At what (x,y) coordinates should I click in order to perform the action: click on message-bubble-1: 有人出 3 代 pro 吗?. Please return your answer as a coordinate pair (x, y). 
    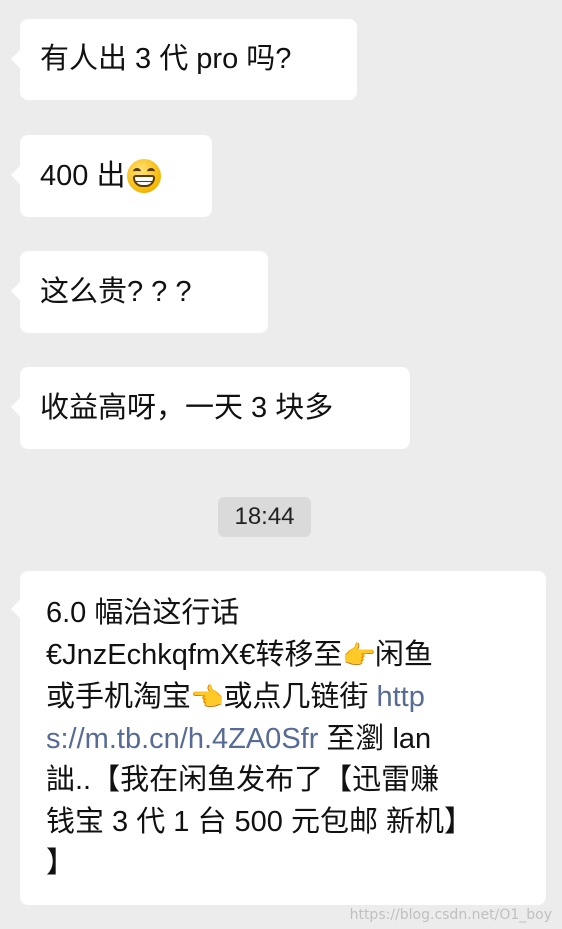
    Looking at the image, I should click on (184, 59).